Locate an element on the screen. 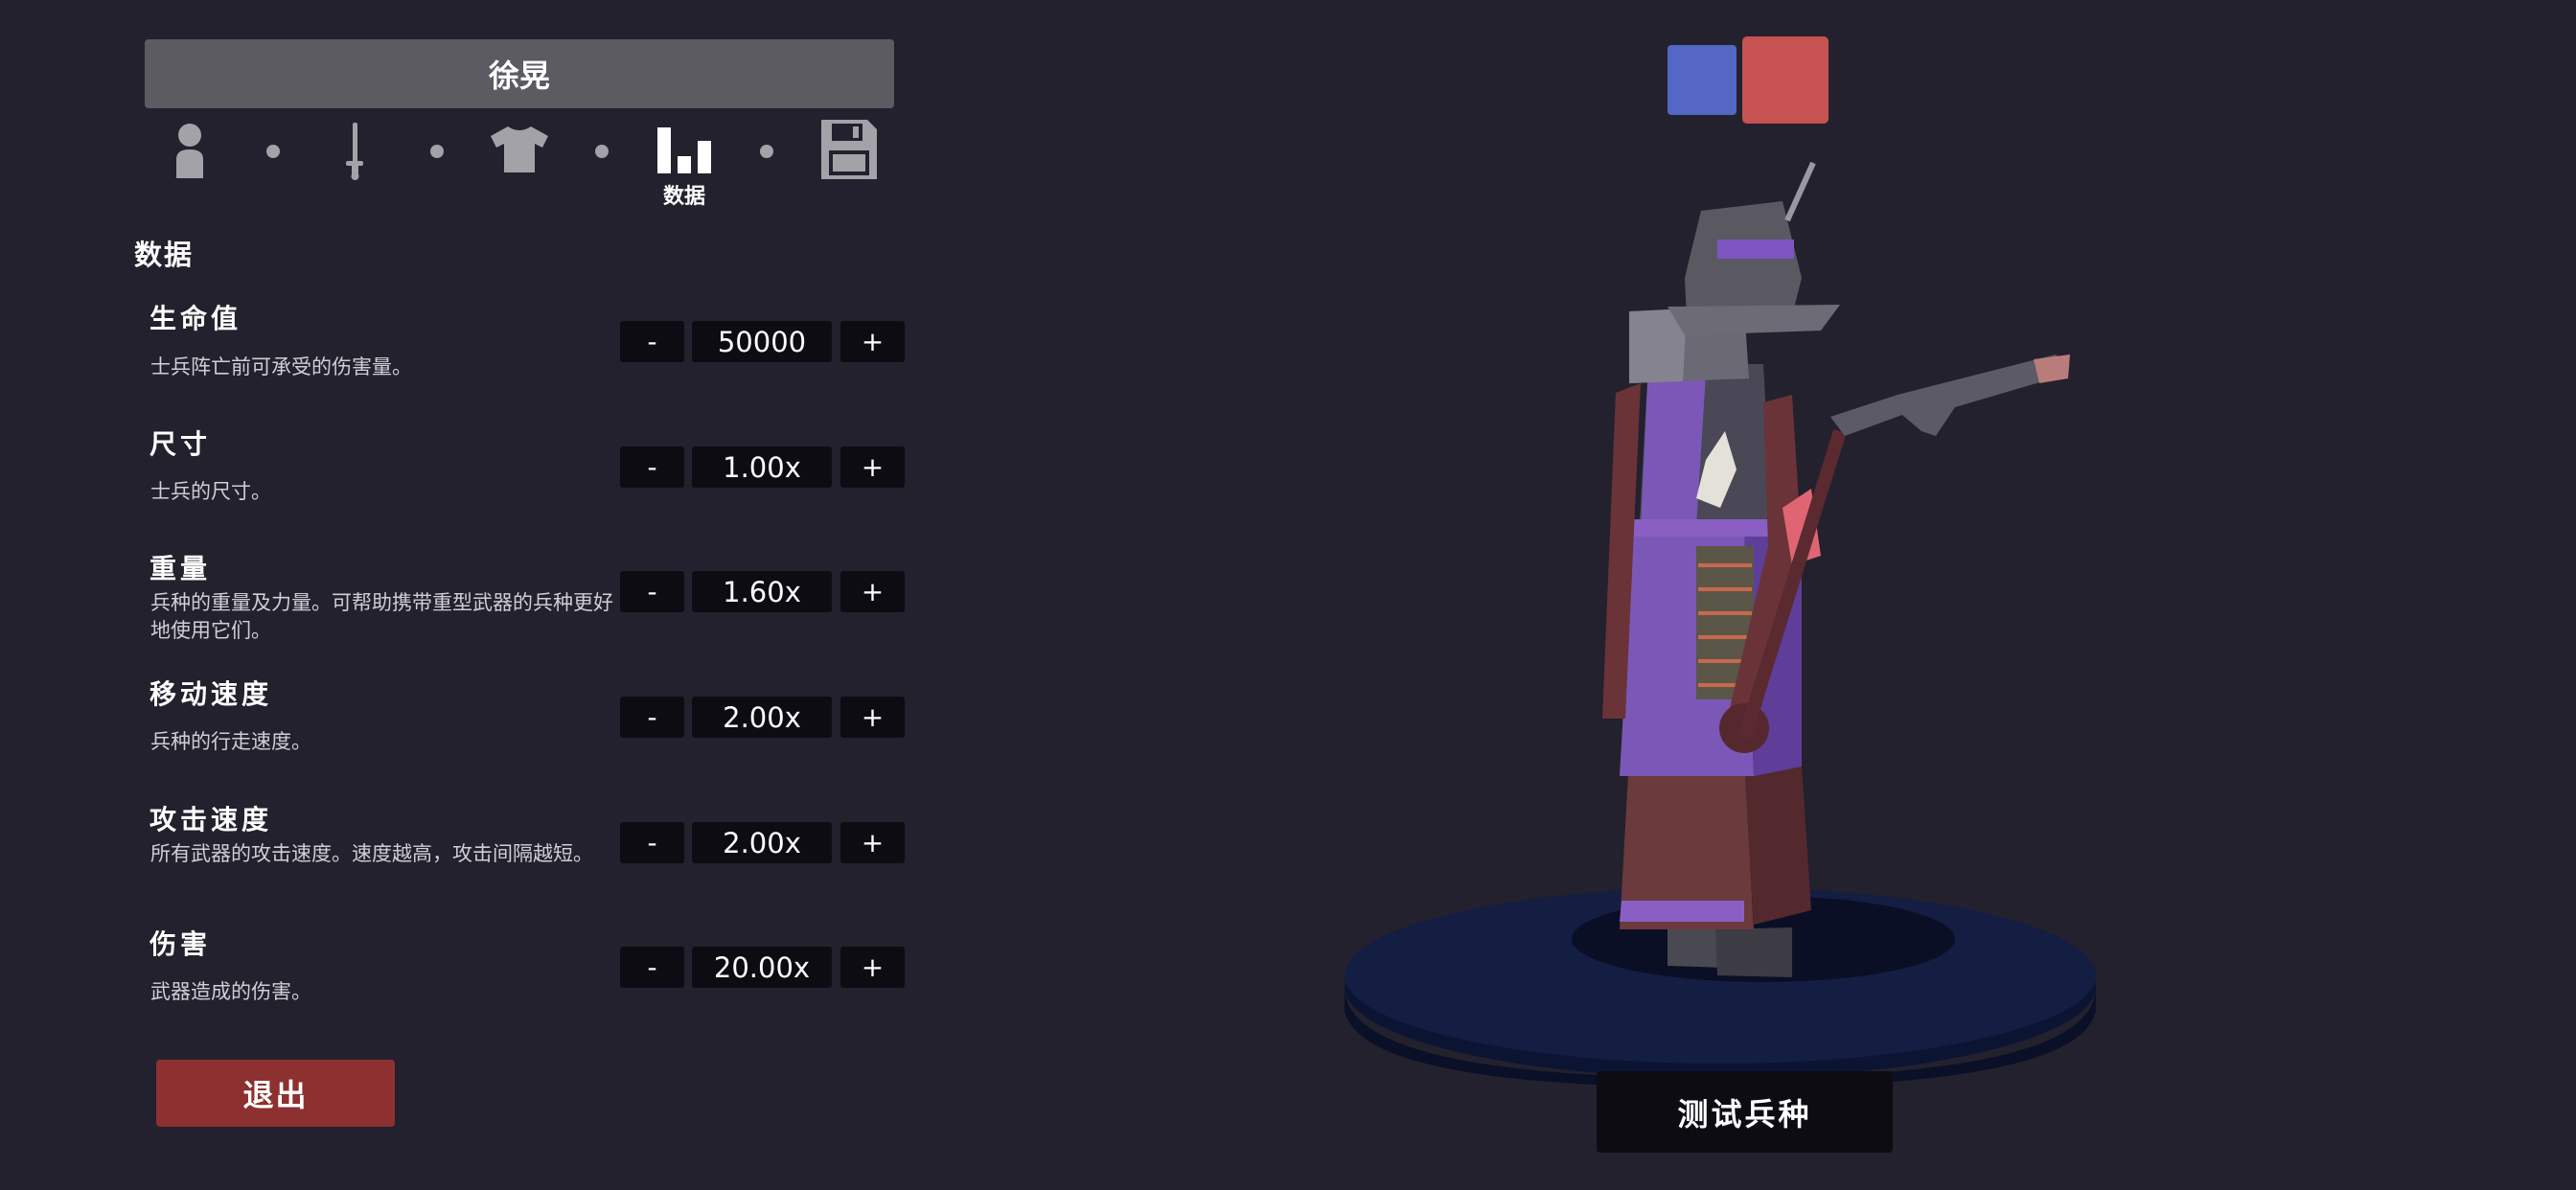 This screenshot has width=2576, height=1190. tab-appearance is located at coordinates (189, 154).